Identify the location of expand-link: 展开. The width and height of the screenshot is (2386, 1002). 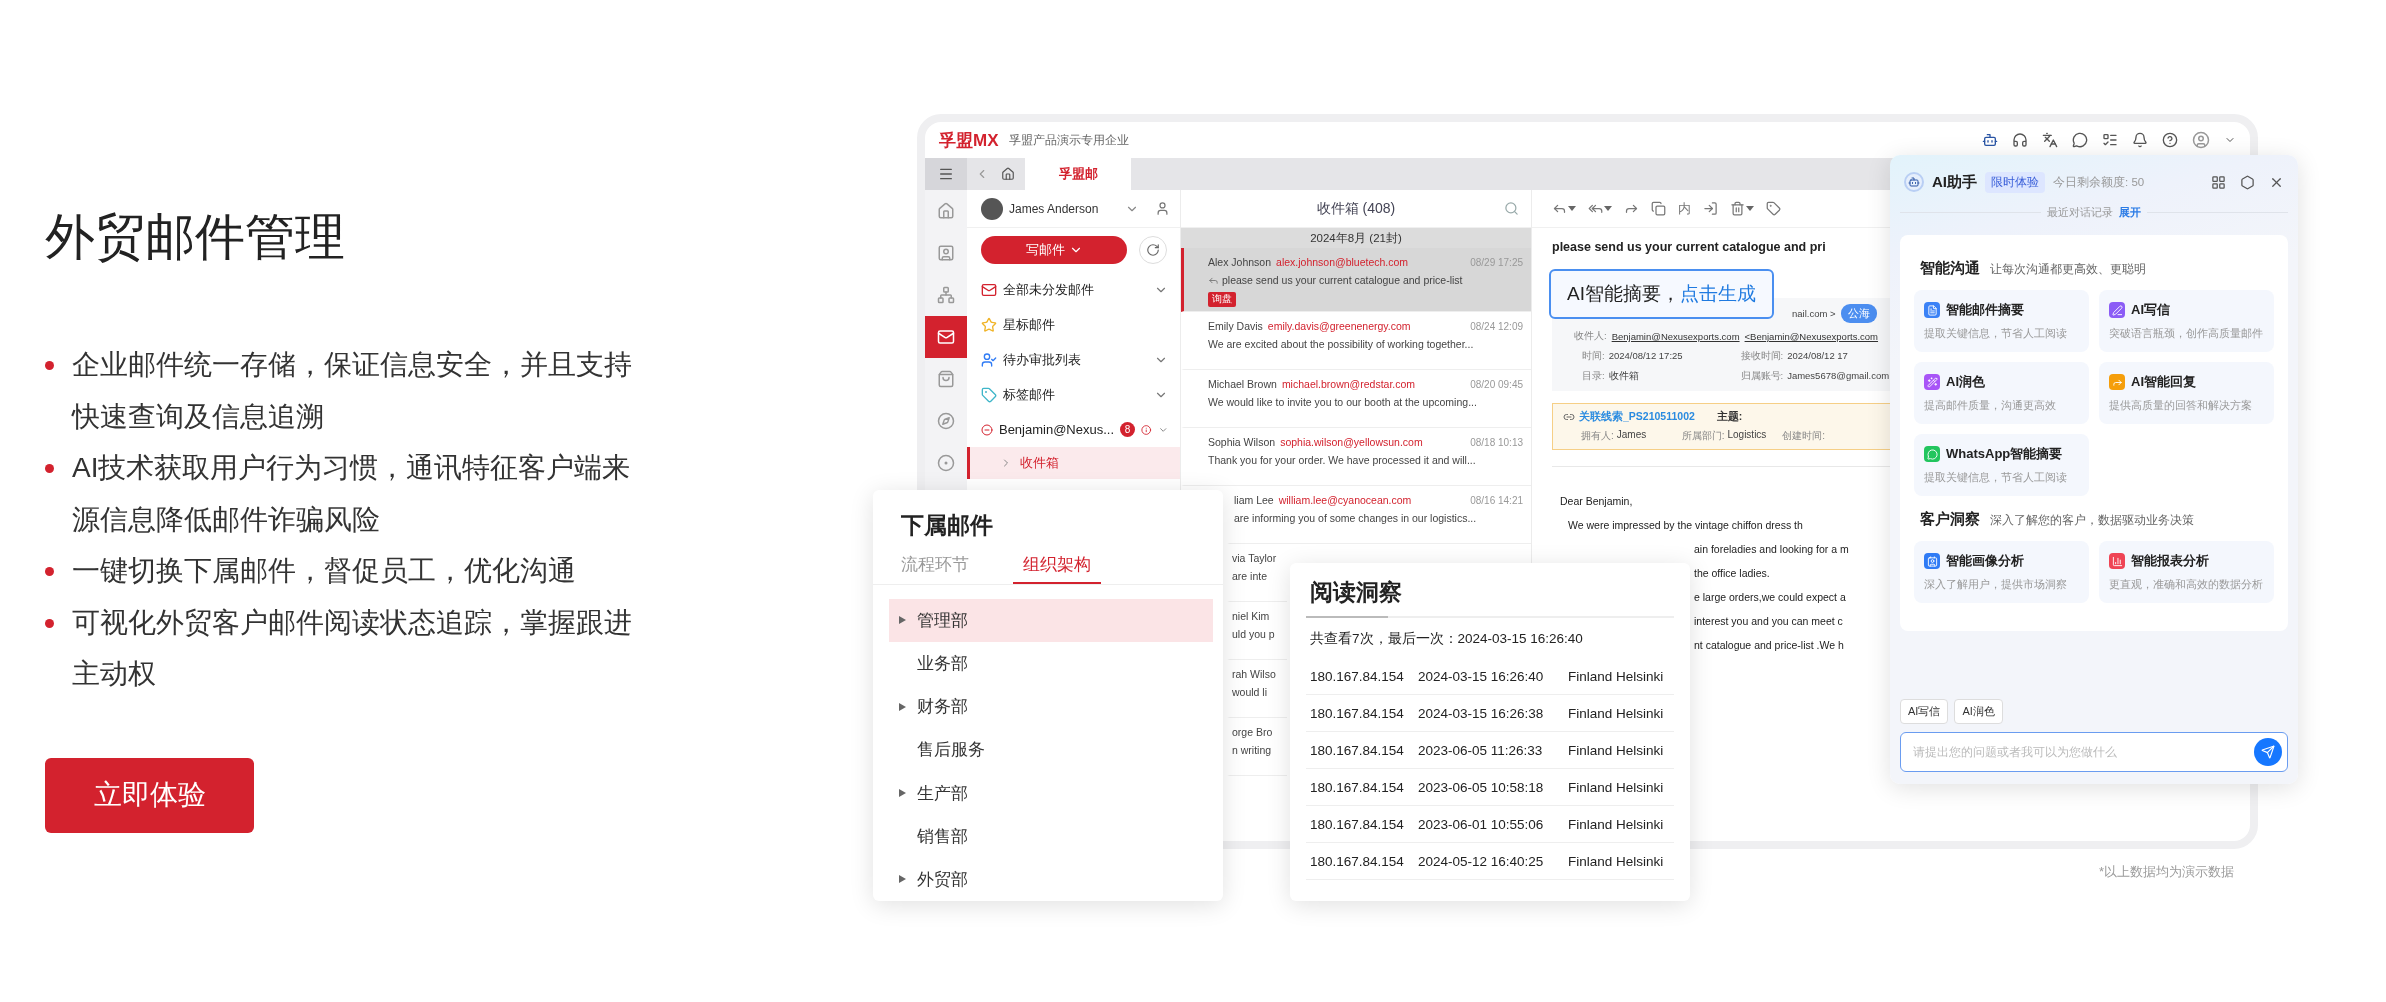
(2130, 212).